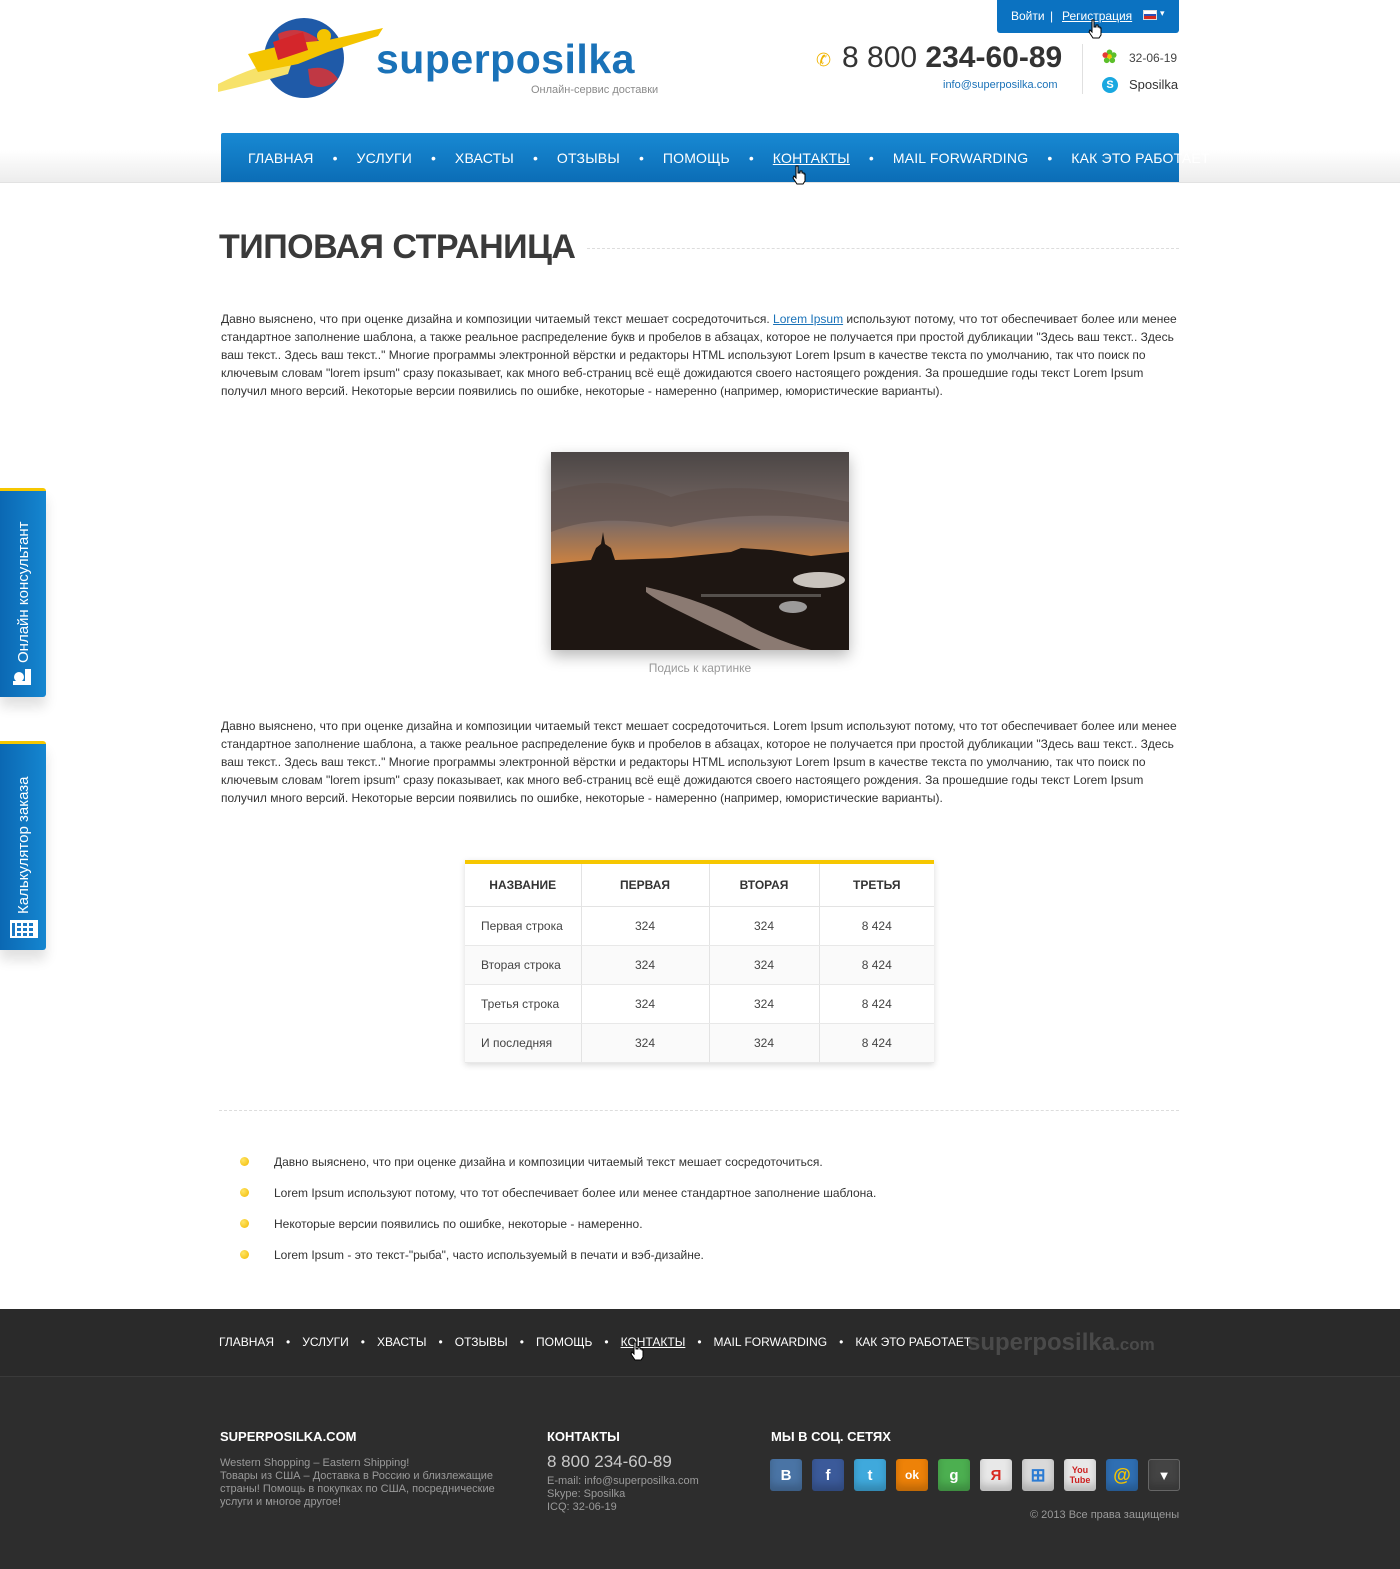 This screenshot has height=1569, width=1400. What do you see at coordinates (699, 1043) in the screenshot?
I see `table-row: И последняя 324 324 8 424` at bounding box center [699, 1043].